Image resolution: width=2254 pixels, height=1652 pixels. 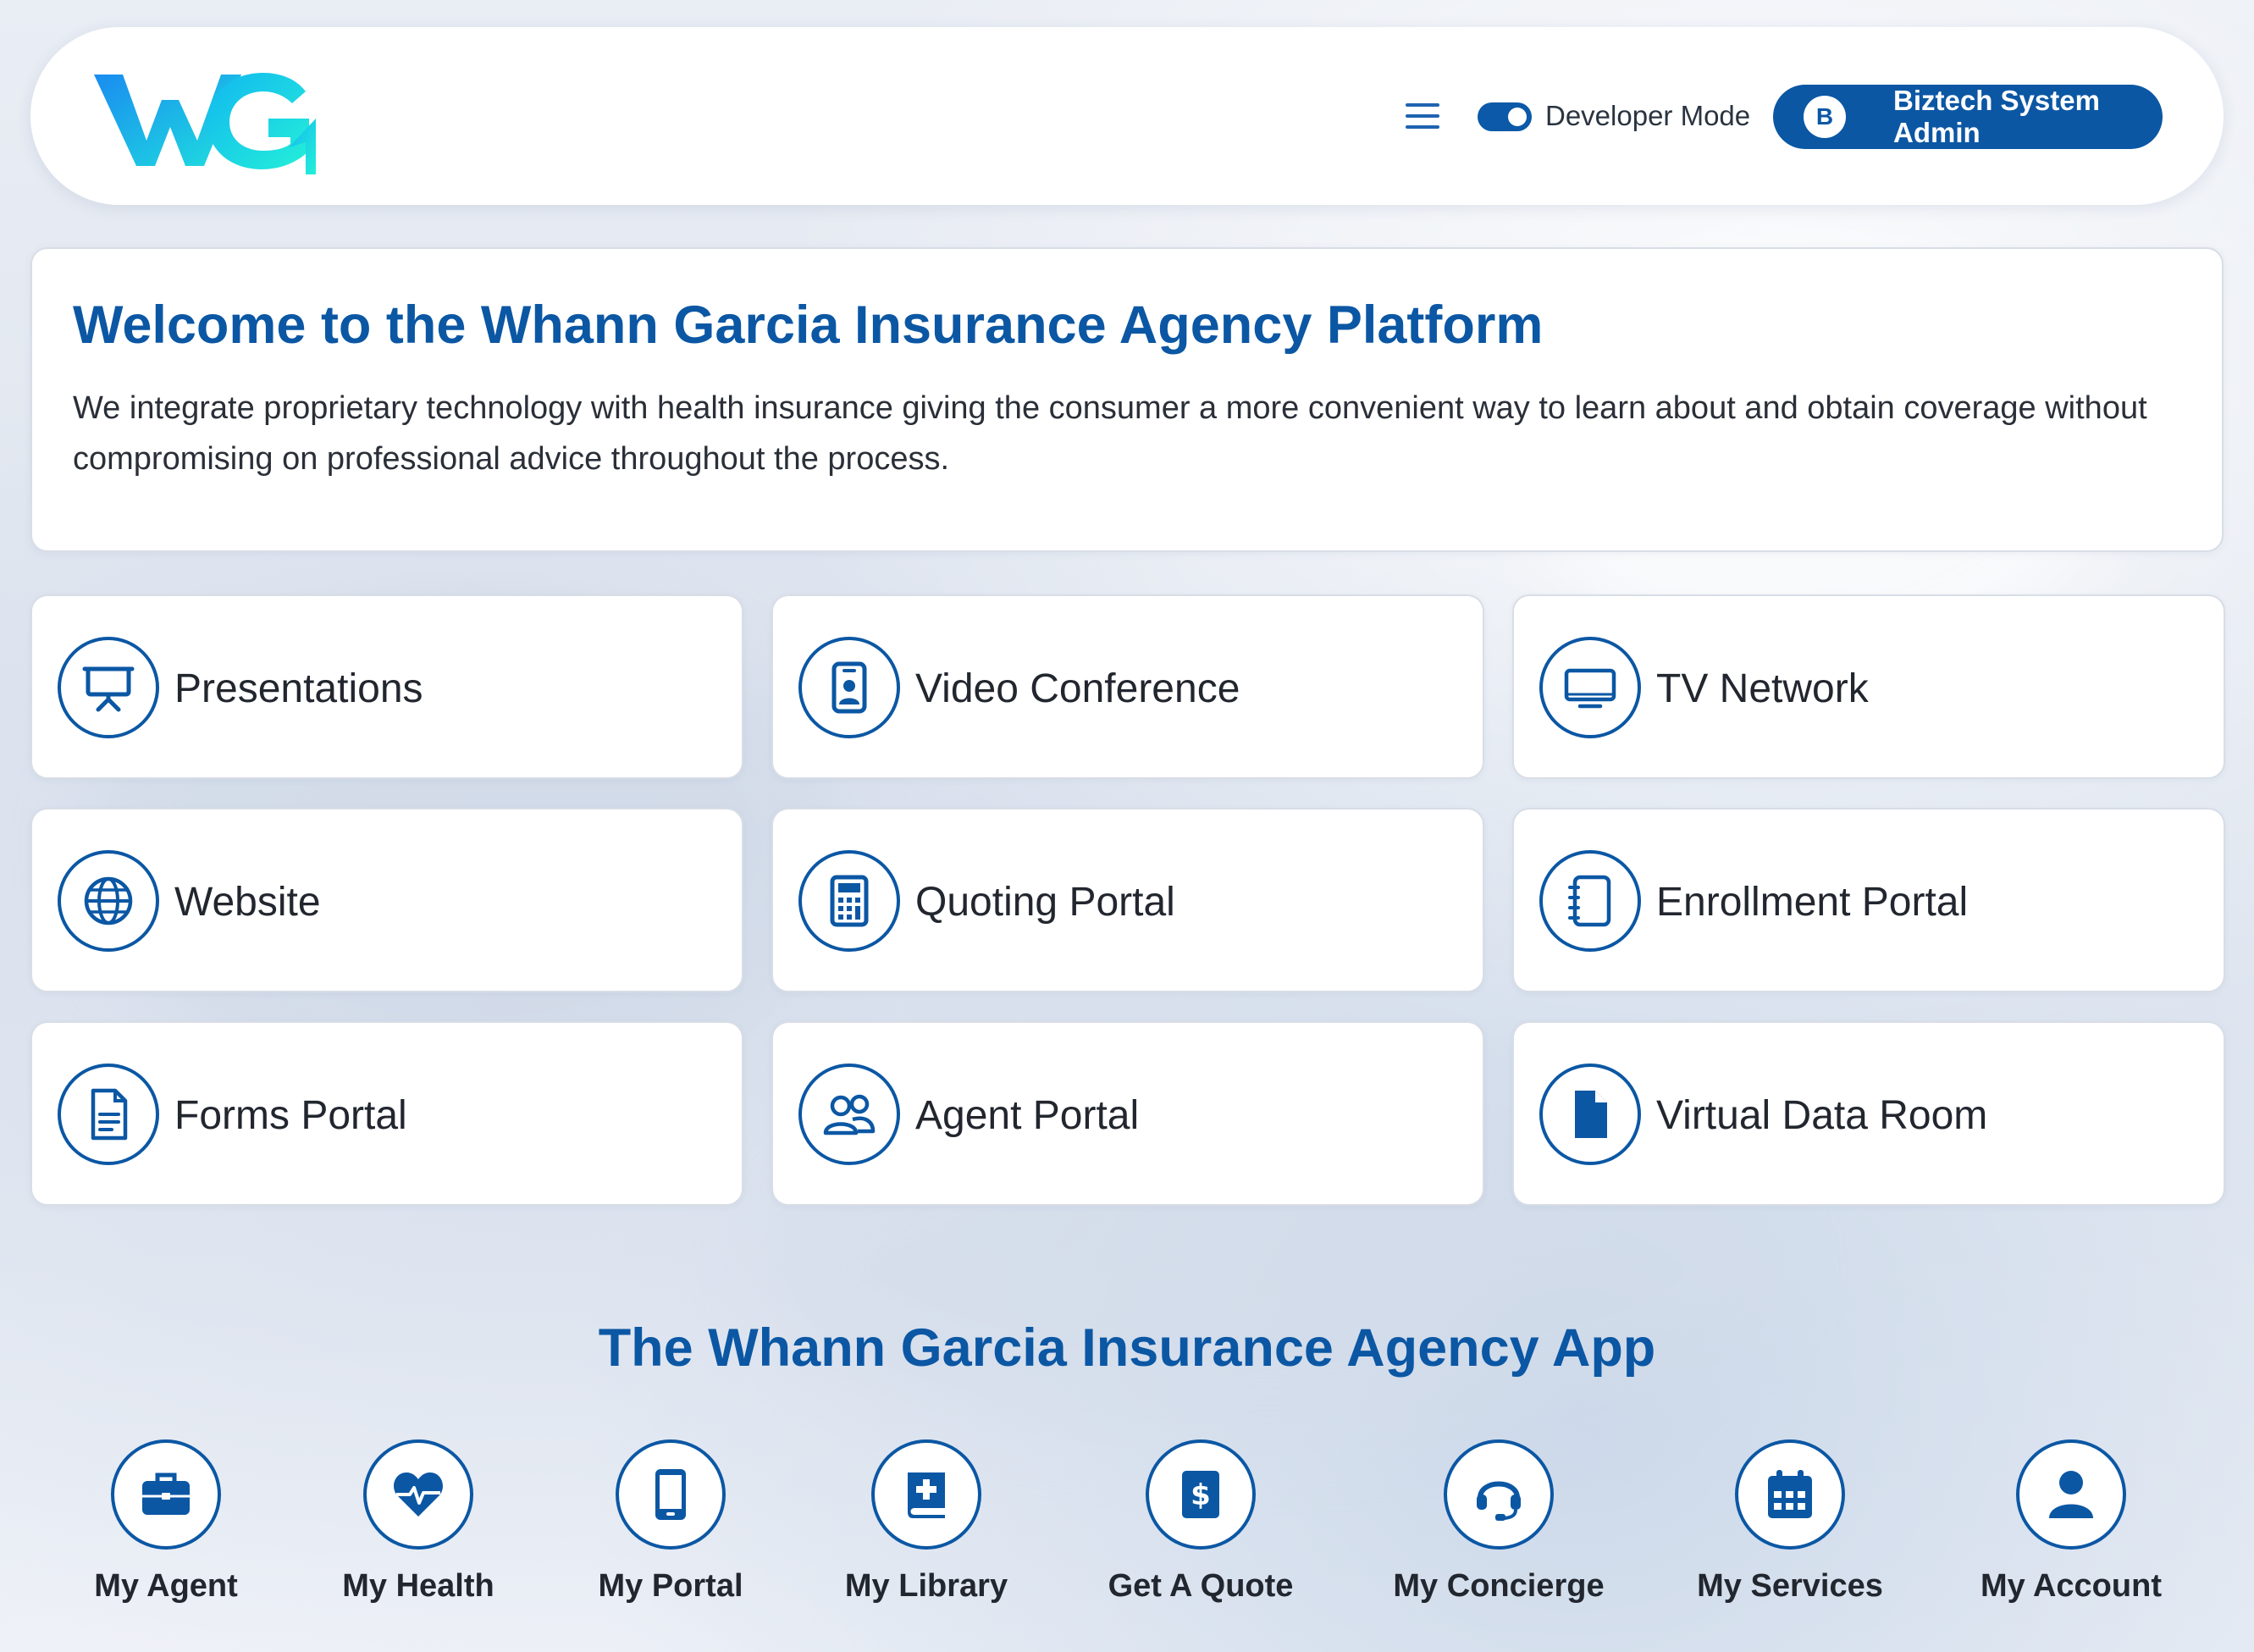 What do you see at coordinates (1201, 1586) in the screenshot?
I see `app-item-label: Get A Quote` at bounding box center [1201, 1586].